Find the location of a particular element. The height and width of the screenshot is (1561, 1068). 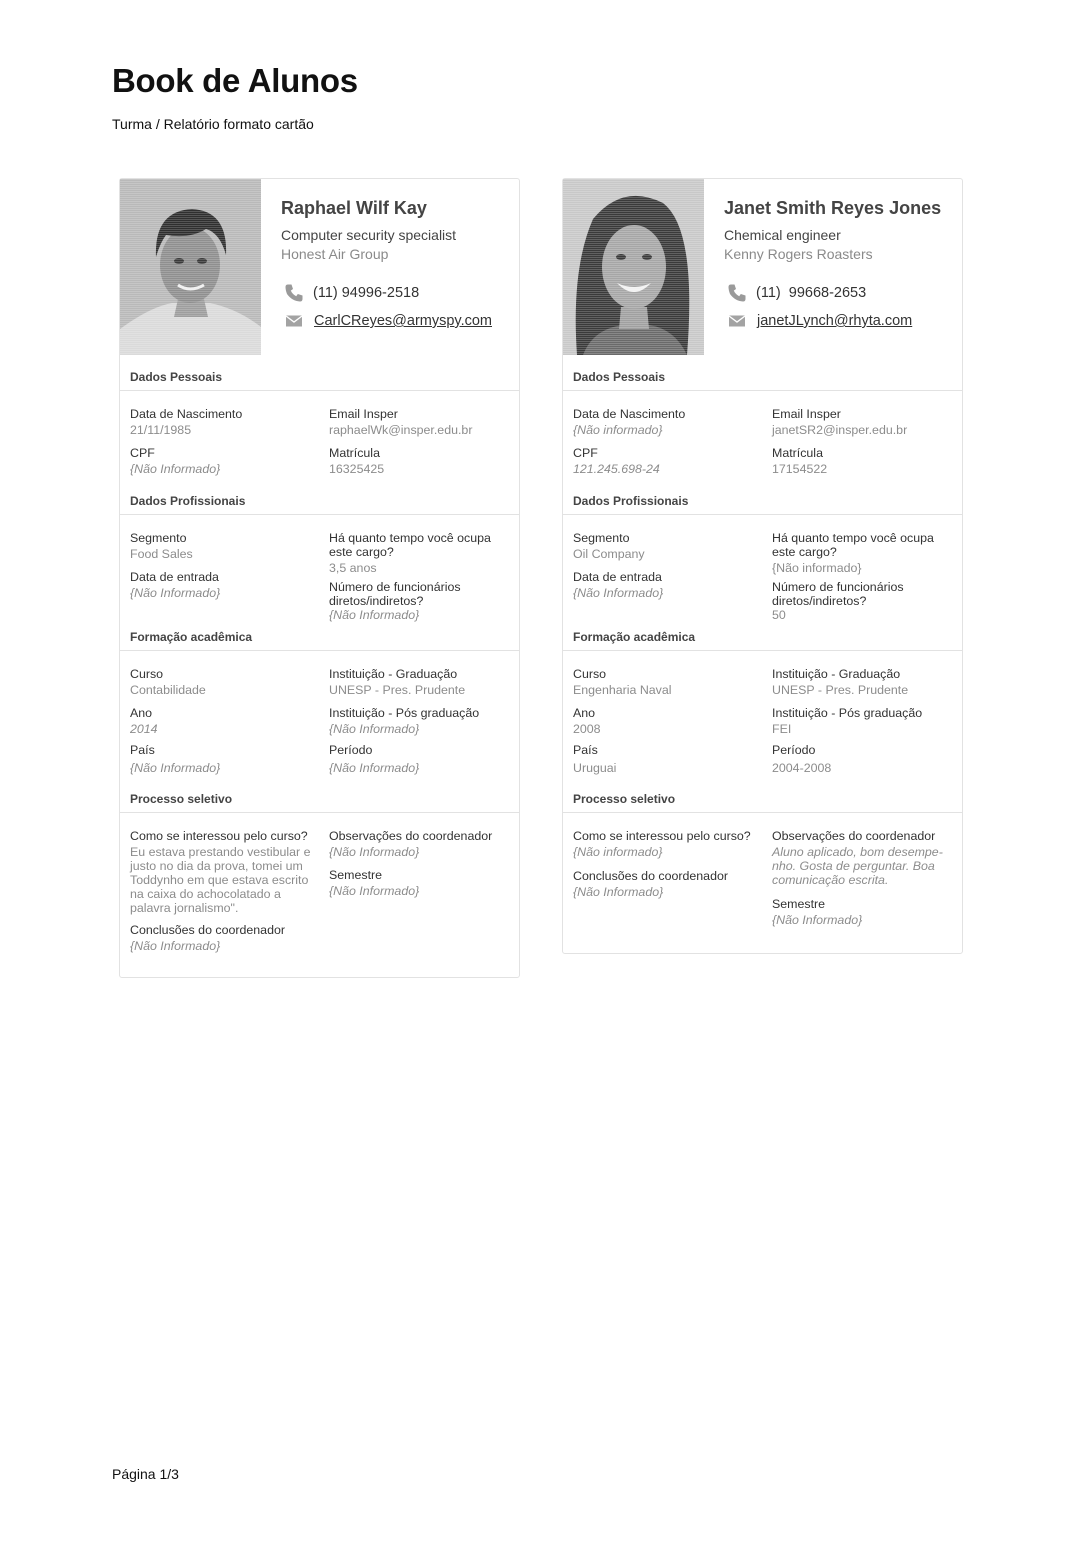

field-value: FEI is located at coordinates (782, 729).